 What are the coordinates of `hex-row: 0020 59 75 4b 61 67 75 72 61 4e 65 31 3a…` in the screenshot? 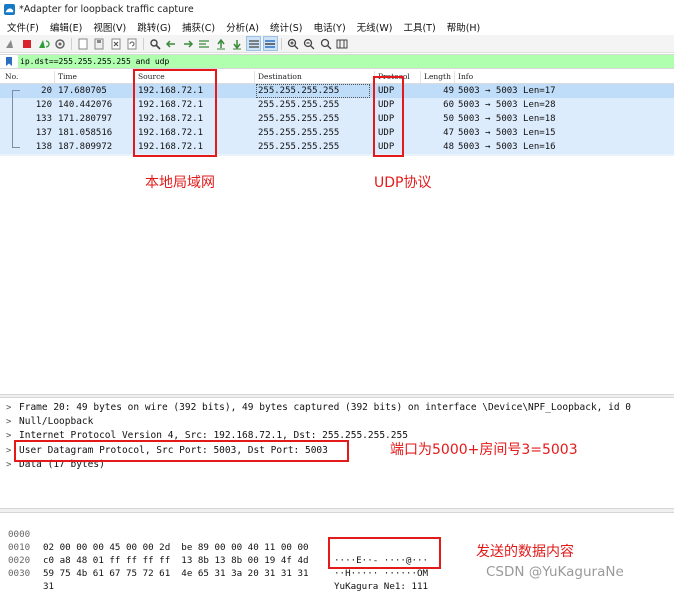 It's located at (214, 566).